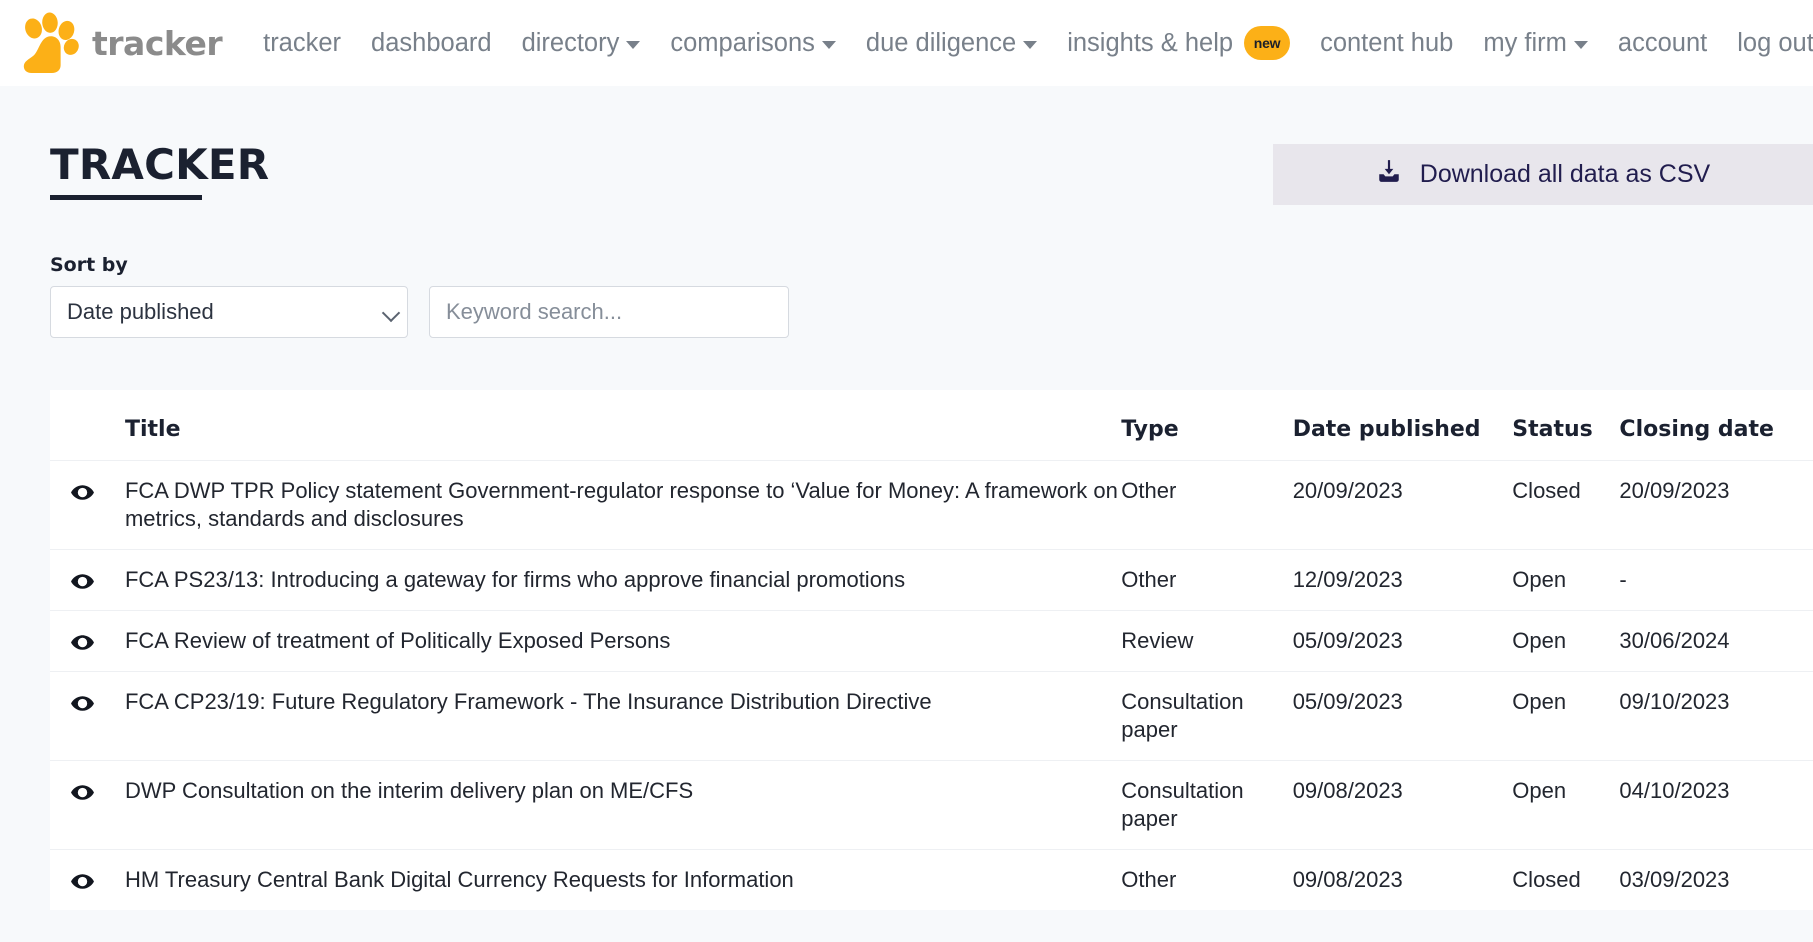 The height and width of the screenshot is (942, 1813). Describe the element at coordinates (1386, 429) in the screenshot. I see `column-header-date-published: Date published` at that location.